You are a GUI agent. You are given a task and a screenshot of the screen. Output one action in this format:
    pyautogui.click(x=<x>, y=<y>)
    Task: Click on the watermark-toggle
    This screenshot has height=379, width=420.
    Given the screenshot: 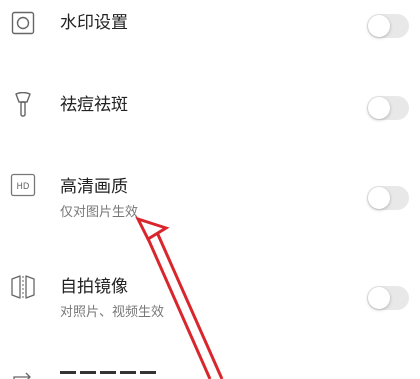 What is the action you would take?
    pyautogui.click(x=388, y=26)
    